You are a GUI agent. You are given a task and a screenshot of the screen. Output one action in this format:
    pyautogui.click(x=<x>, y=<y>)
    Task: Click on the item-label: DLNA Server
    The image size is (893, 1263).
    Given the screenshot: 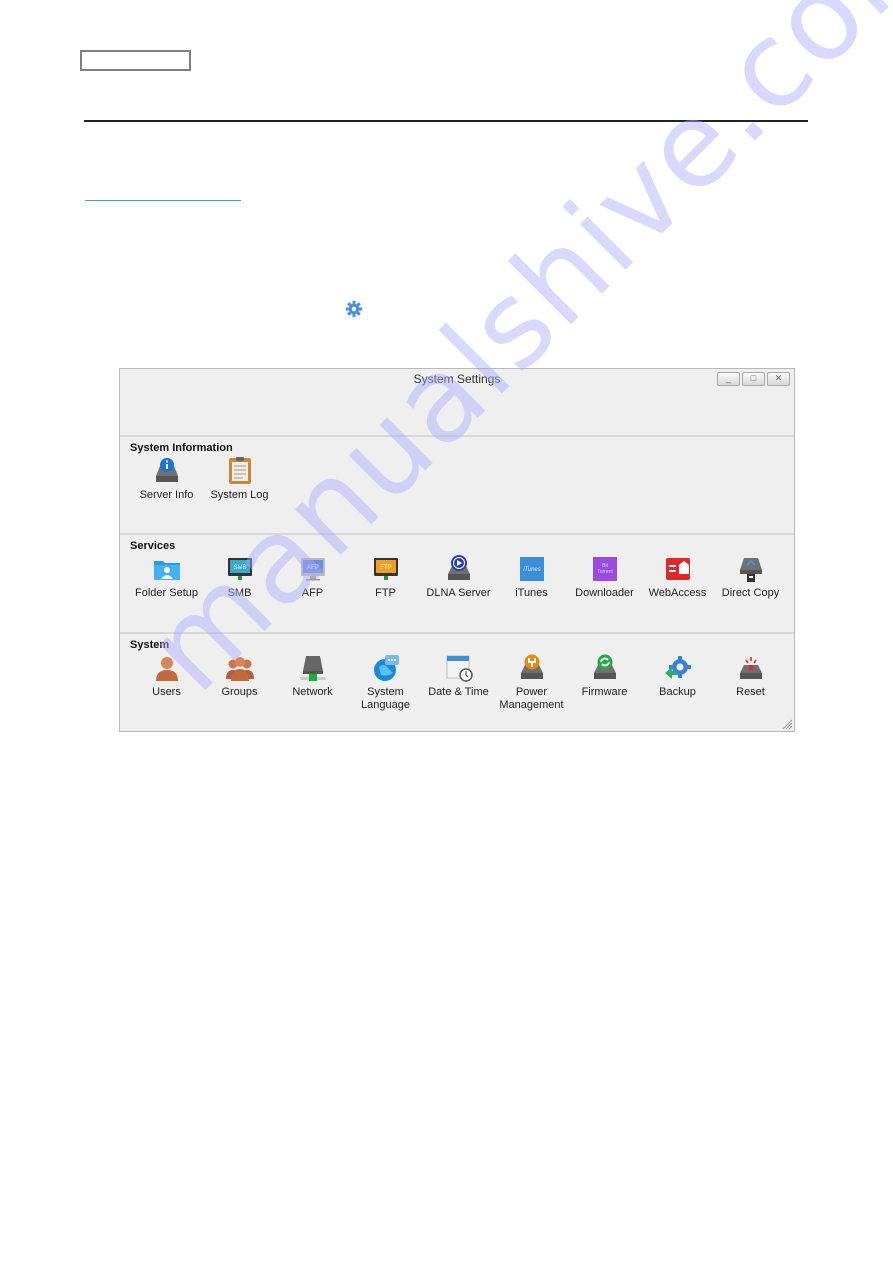 What is the action you would take?
    pyautogui.click(x=458, y=593)
    